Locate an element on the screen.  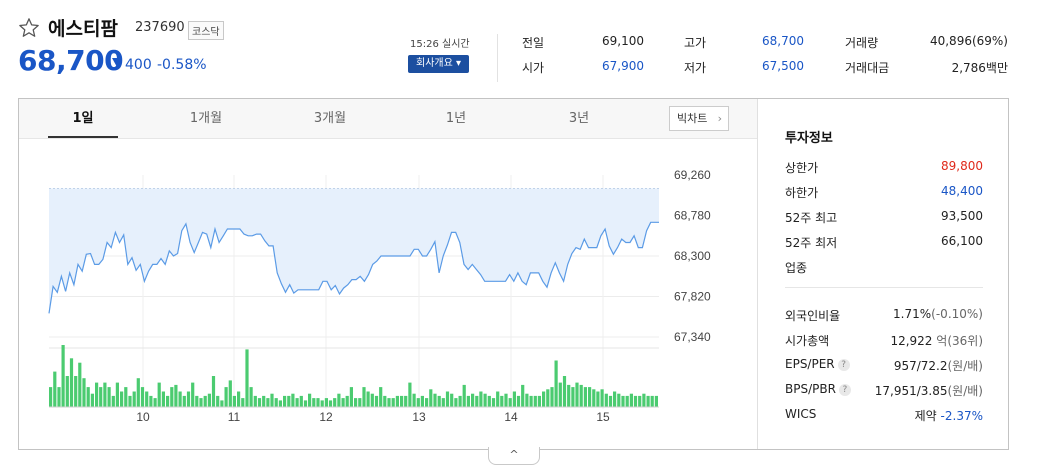
x-tick-label: 15 is located at coordinates (603, 417).